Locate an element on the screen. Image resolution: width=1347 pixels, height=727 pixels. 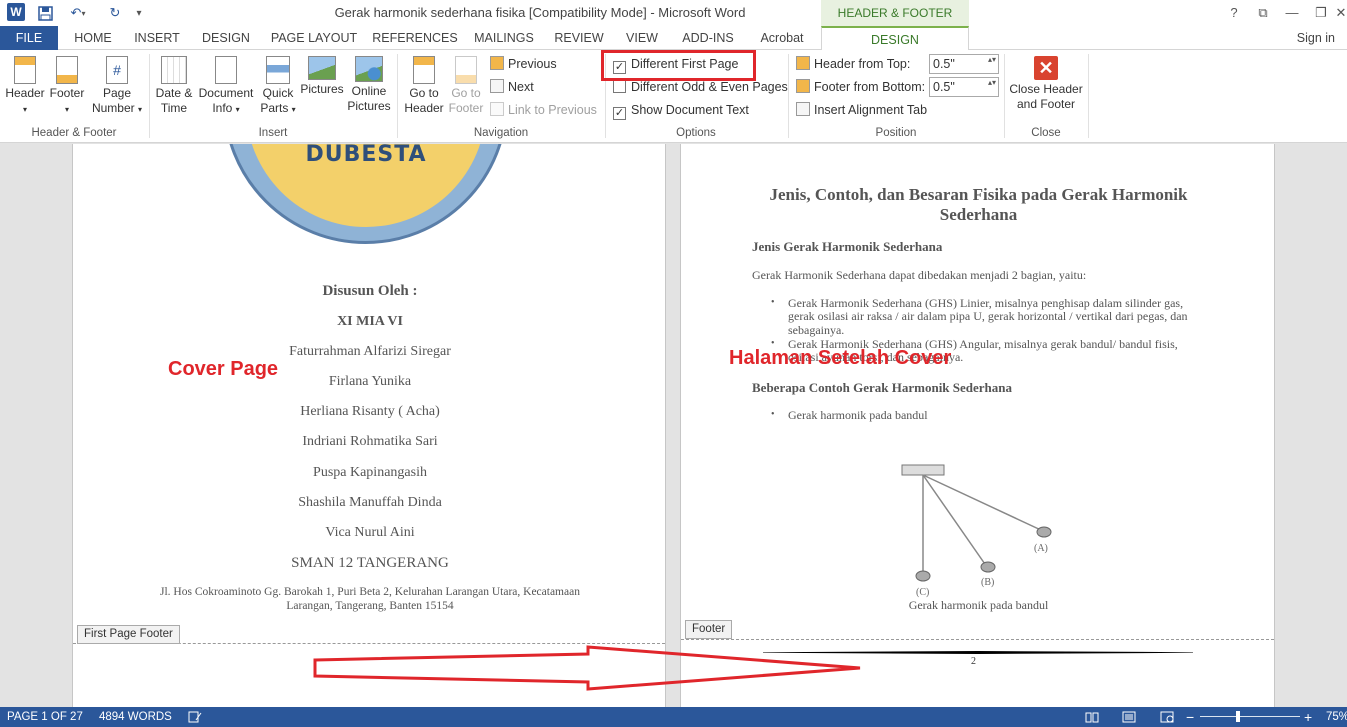
zoom-slider is located at coordinates (1250, 716).